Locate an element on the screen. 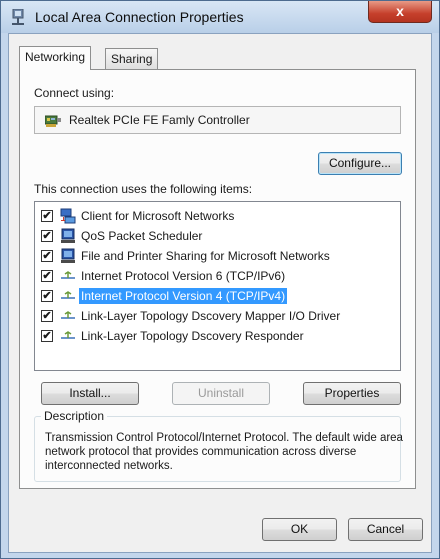  network-card-icon is located at coordinates (53, 121).